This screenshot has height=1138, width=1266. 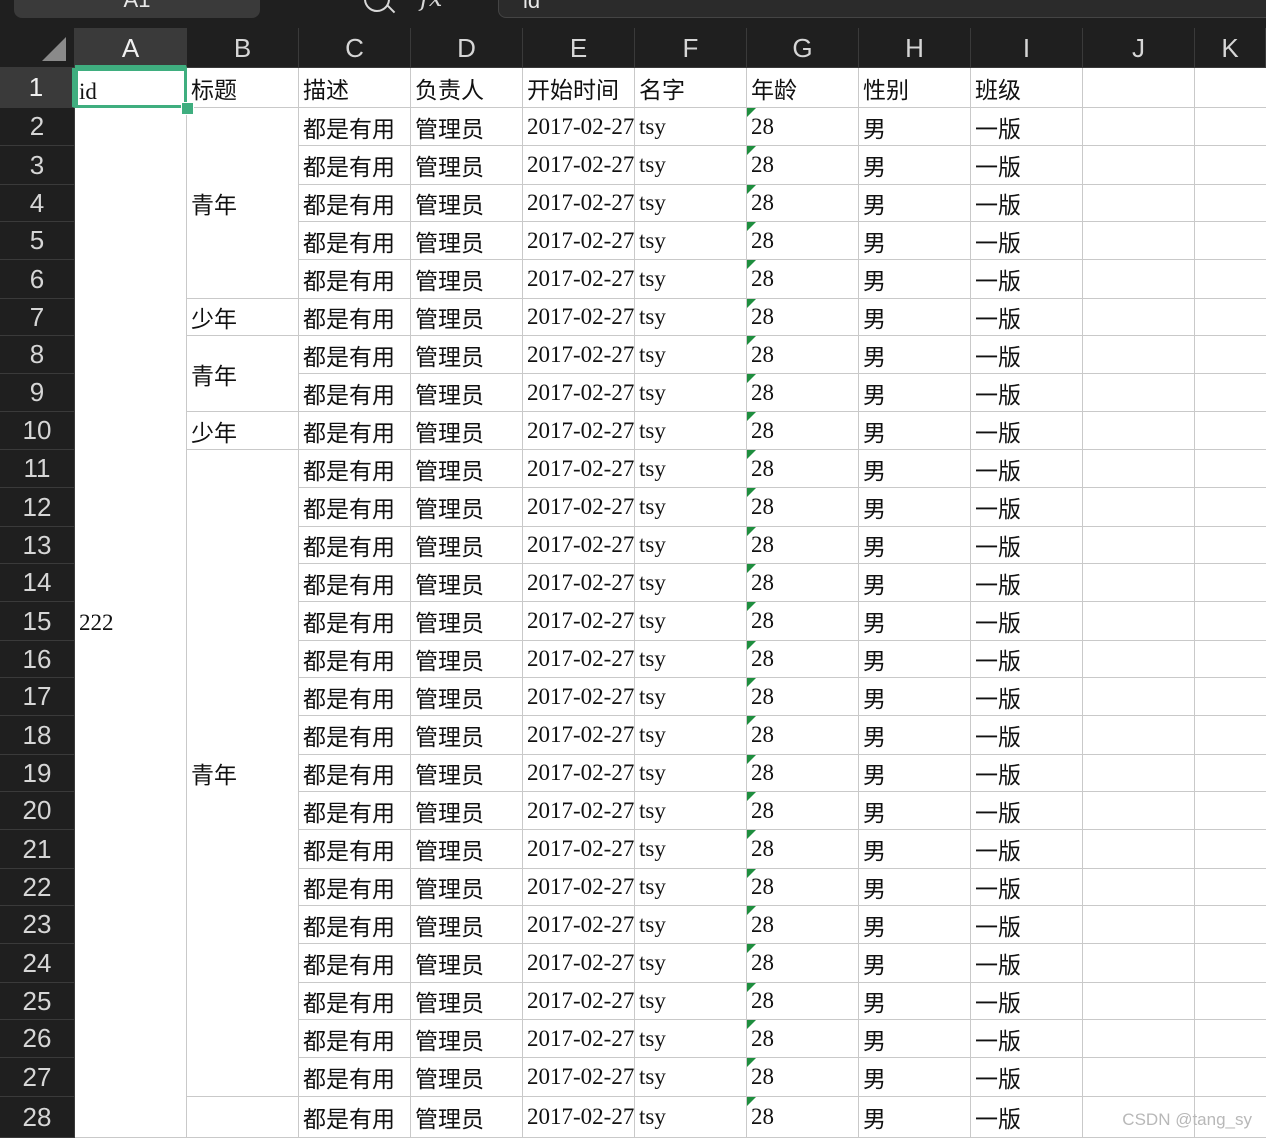 What do you see at coordinates (37, 811) in the screenshot?
I see `row-header-20: 20` at bounding box center [37, 811].